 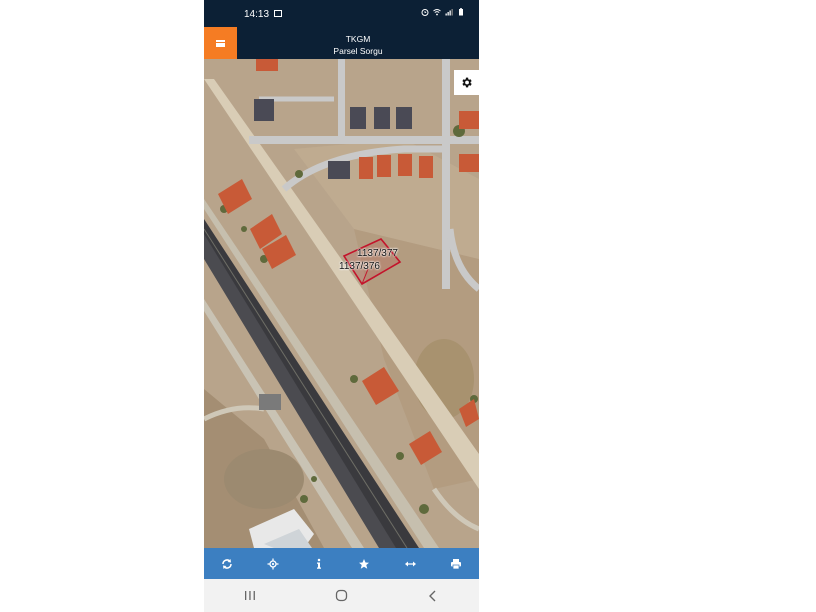 I want to click on back-icon, so click(x=432, y=595).